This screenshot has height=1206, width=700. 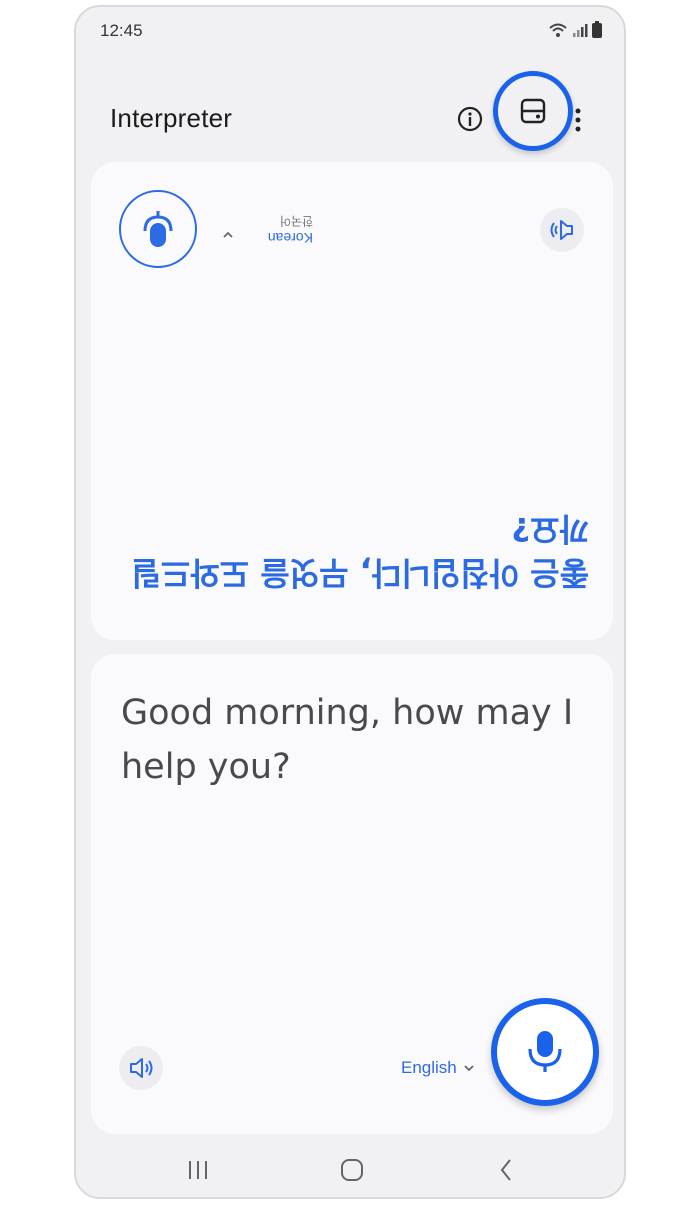 What do you see at coordinates (360, 551) in the screenshot?
I see `partner-translation-text: 좋은 아침입니다, 무엇을 도와드릴까요?` at bounding box center [360, 551].